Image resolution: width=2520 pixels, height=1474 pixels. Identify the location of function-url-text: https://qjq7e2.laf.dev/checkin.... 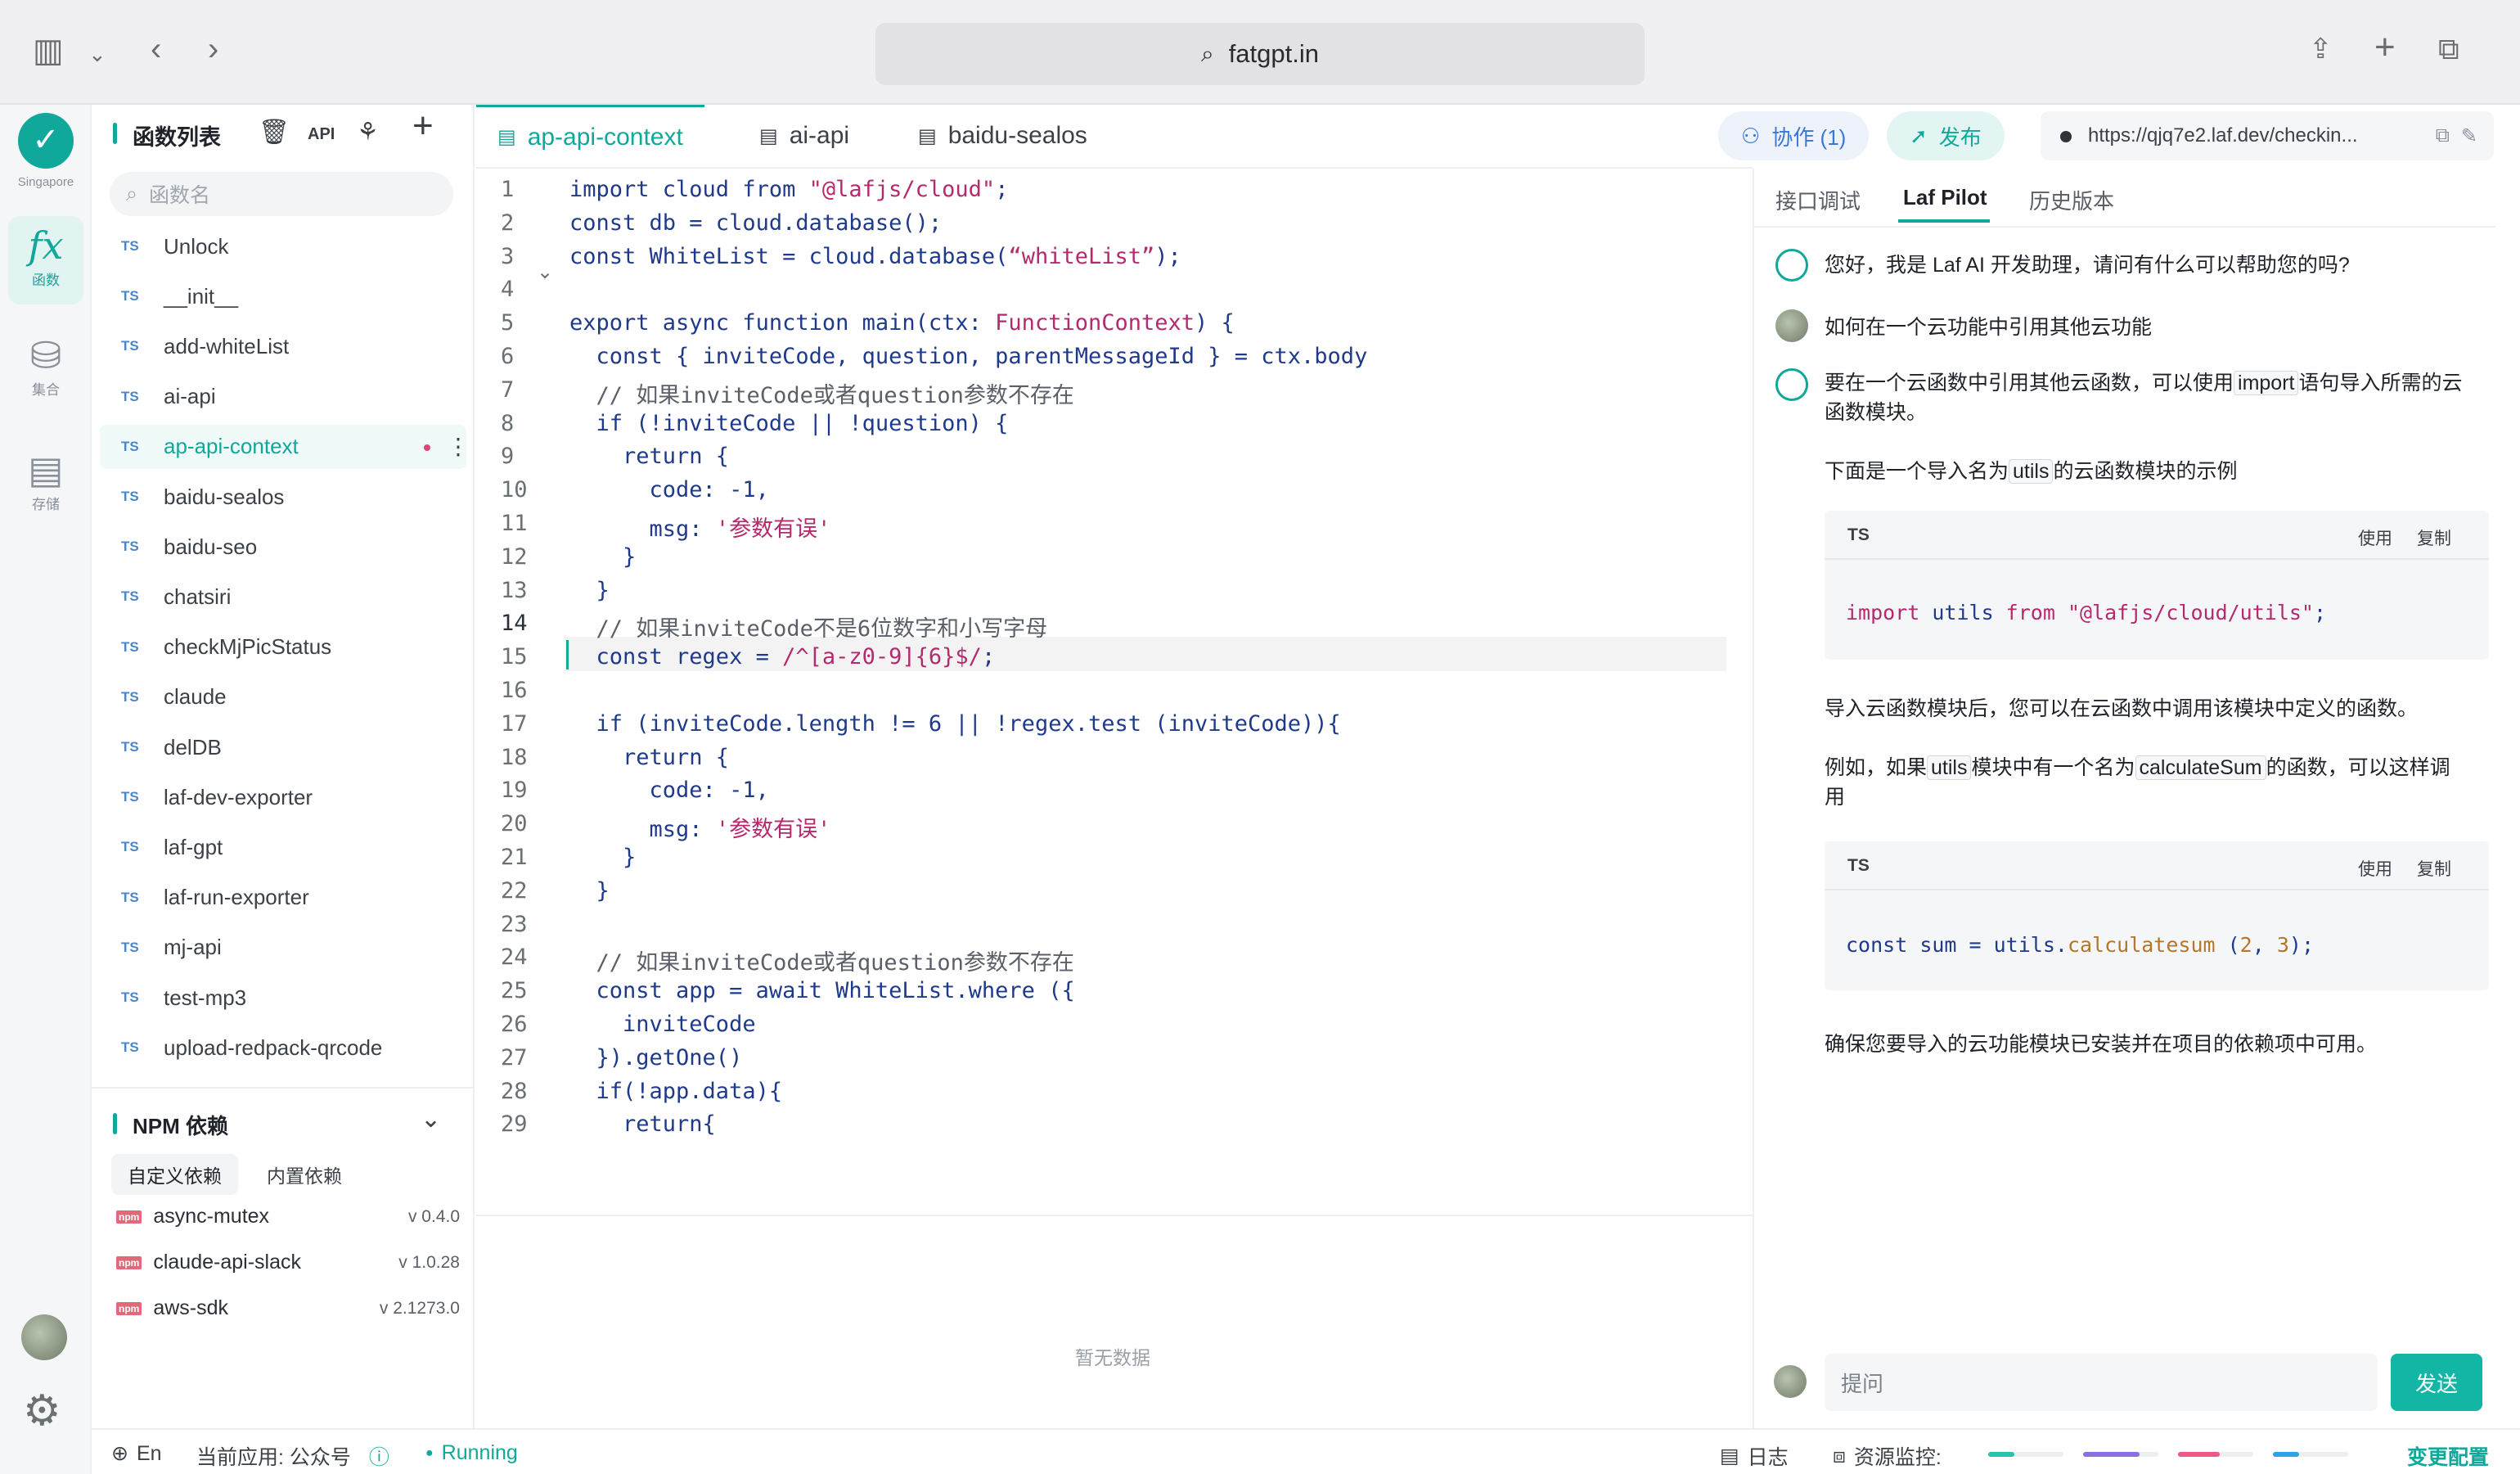
(2223, 135).